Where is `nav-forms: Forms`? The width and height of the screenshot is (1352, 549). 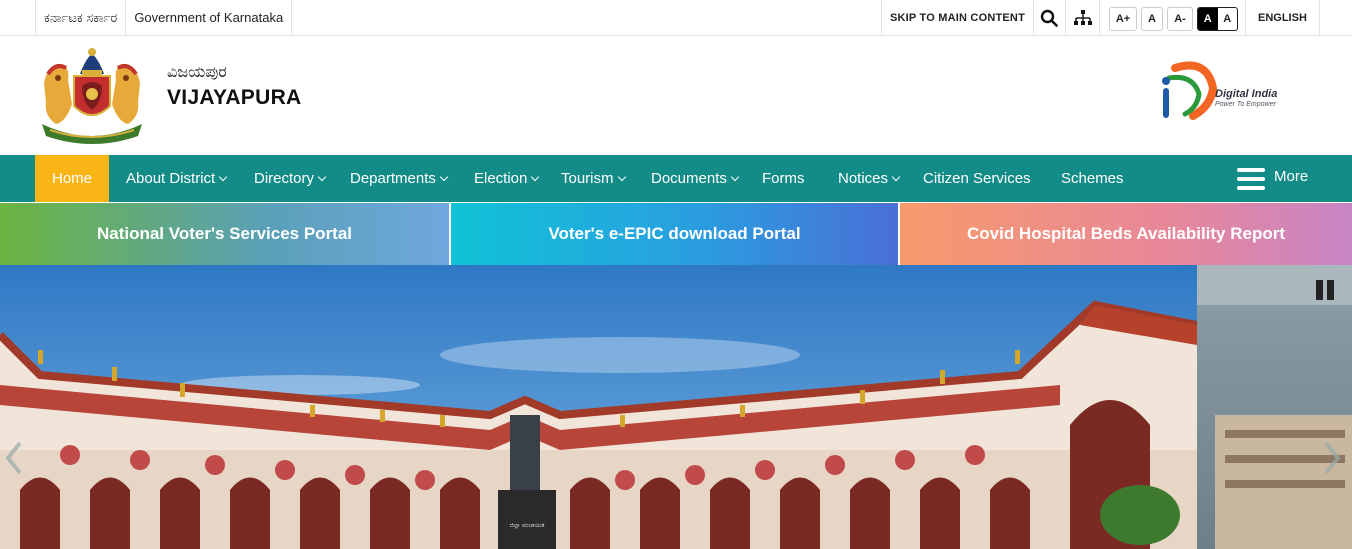 nav-forms: Forms is located at coordinates (783, 178).